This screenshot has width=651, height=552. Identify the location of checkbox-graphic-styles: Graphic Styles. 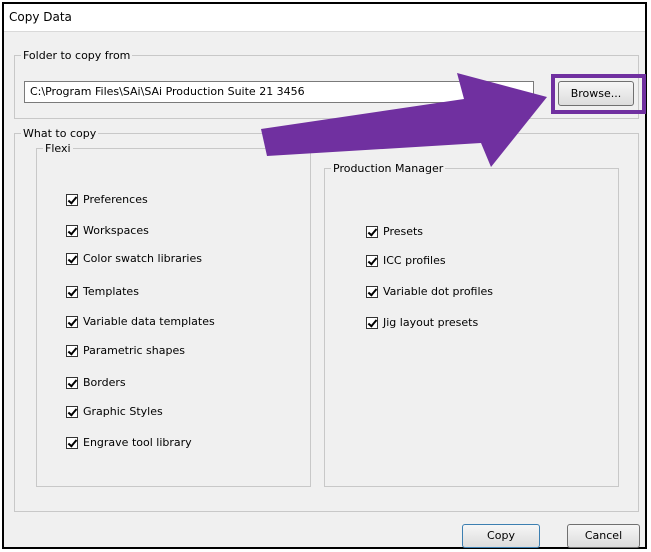
(114, 411).